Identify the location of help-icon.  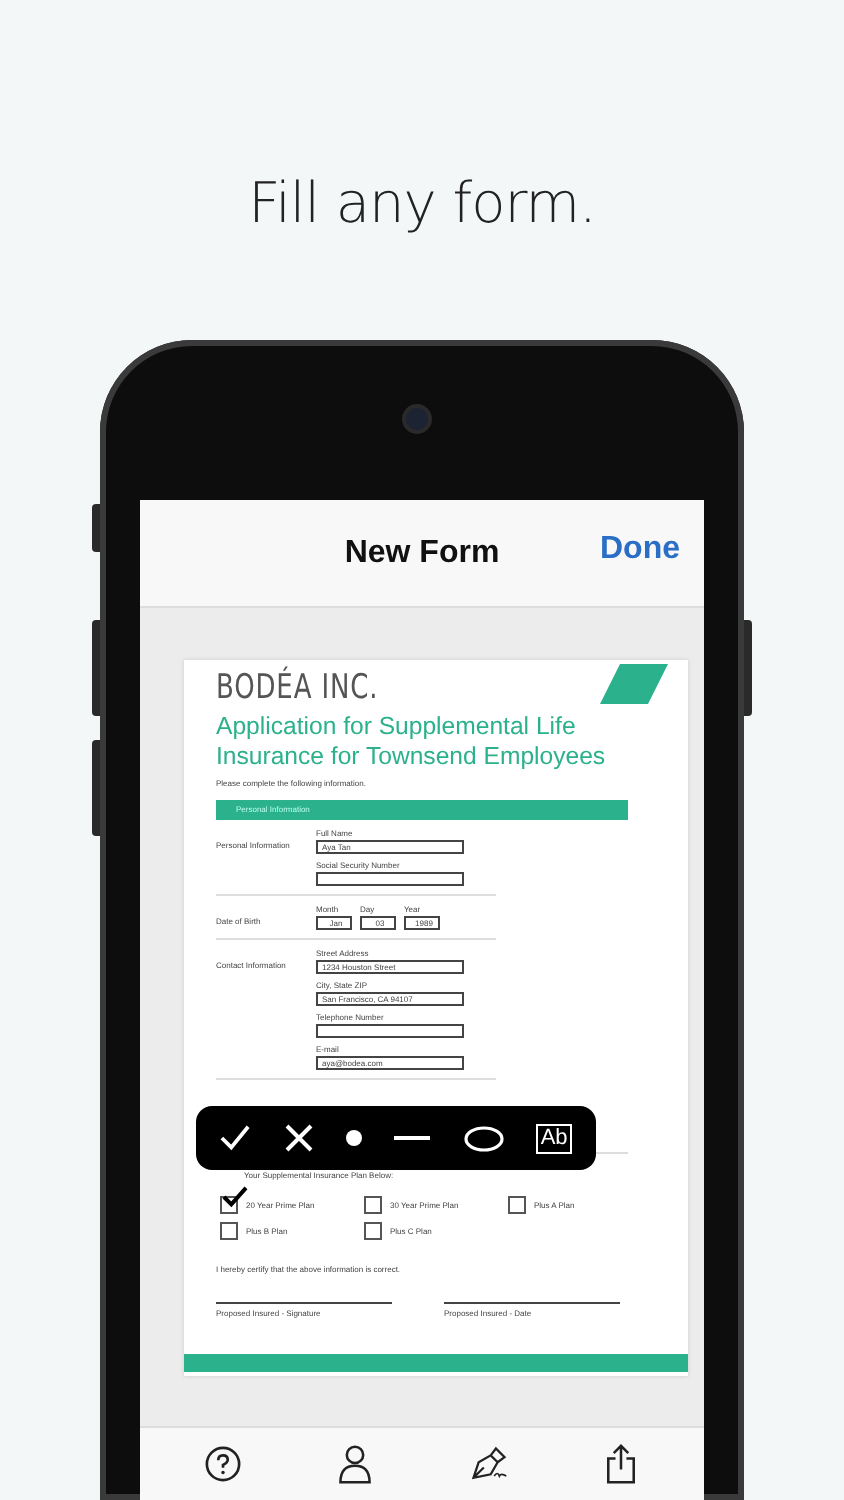
(222, 1464).